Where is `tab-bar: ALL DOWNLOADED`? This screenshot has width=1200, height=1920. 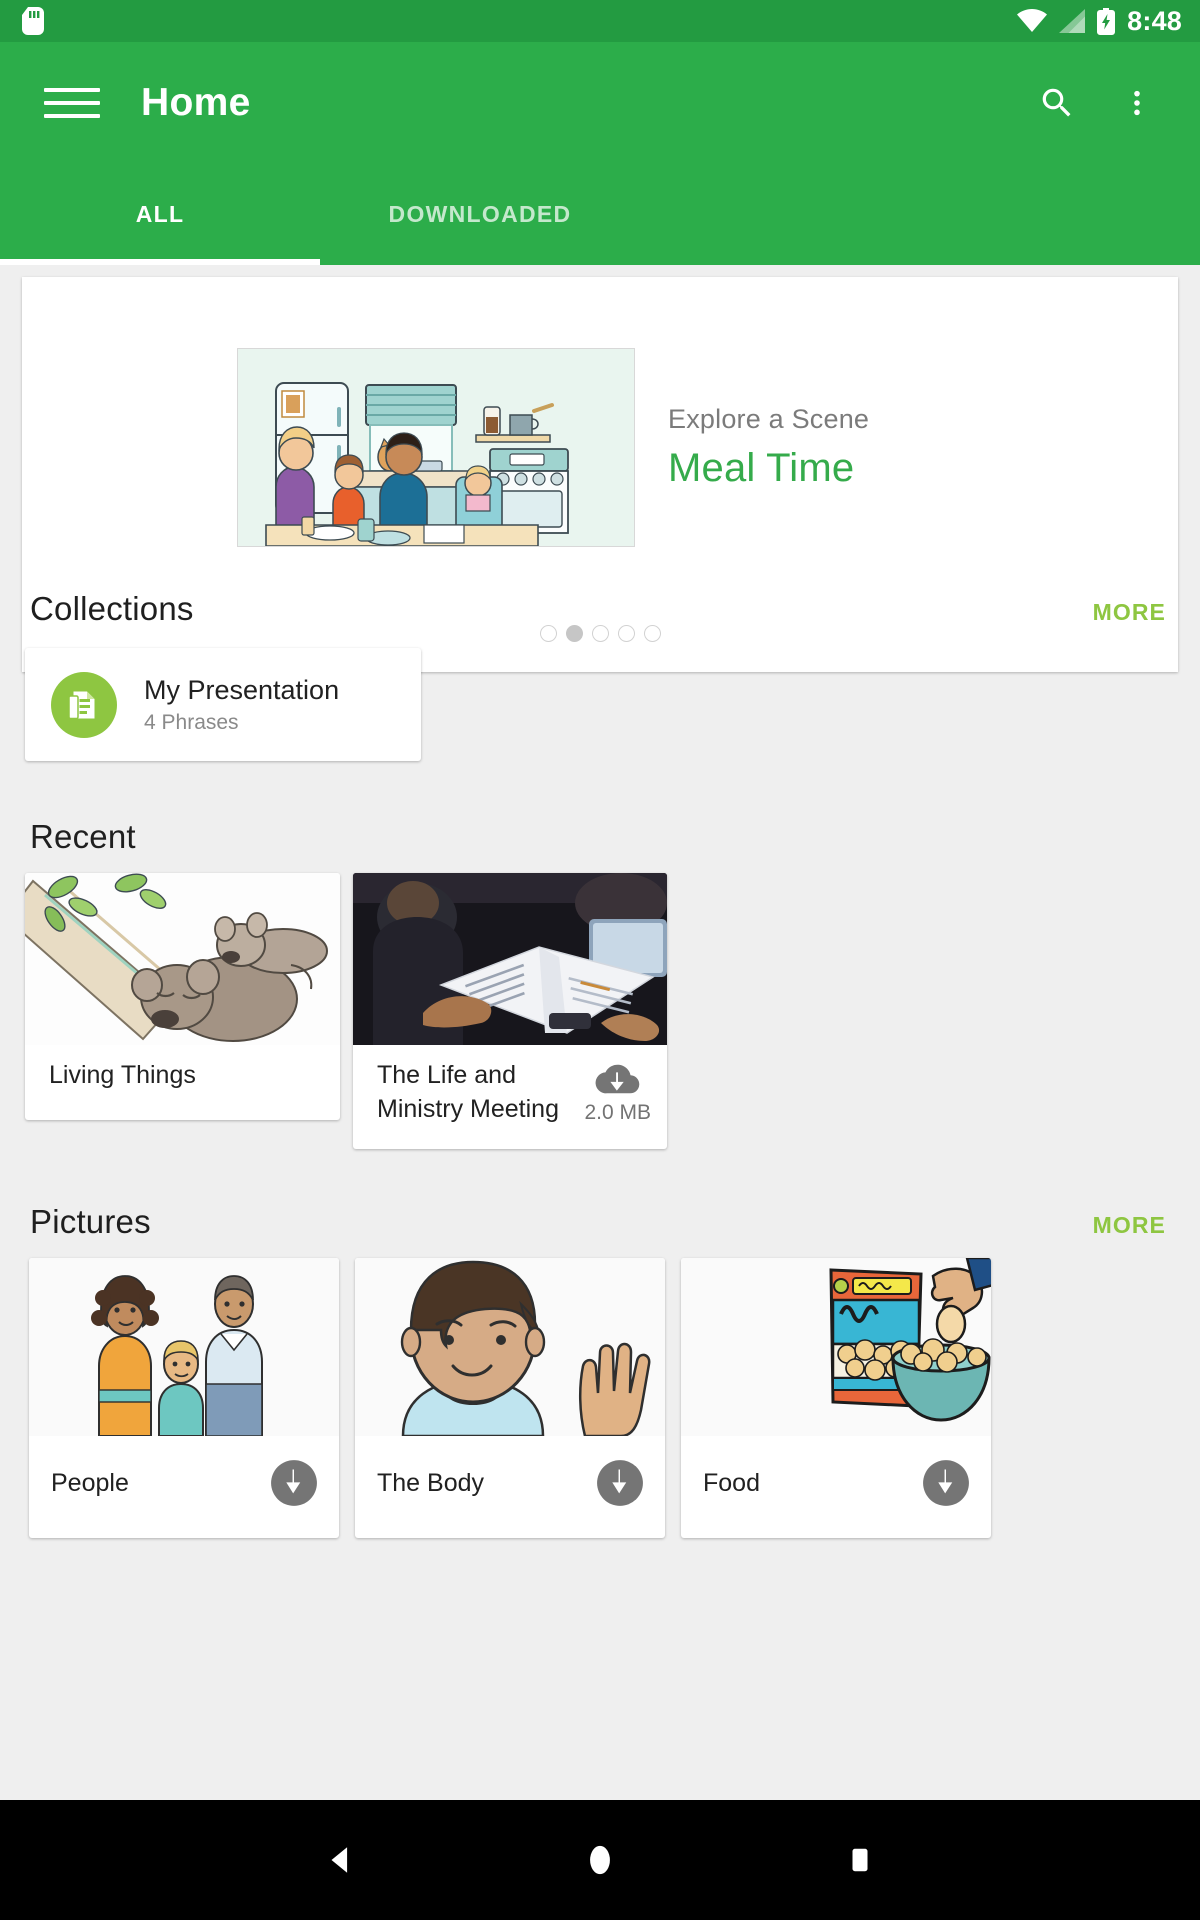 tab-bar: ALL DOWNLOADED is located at coordinates (600, 214).